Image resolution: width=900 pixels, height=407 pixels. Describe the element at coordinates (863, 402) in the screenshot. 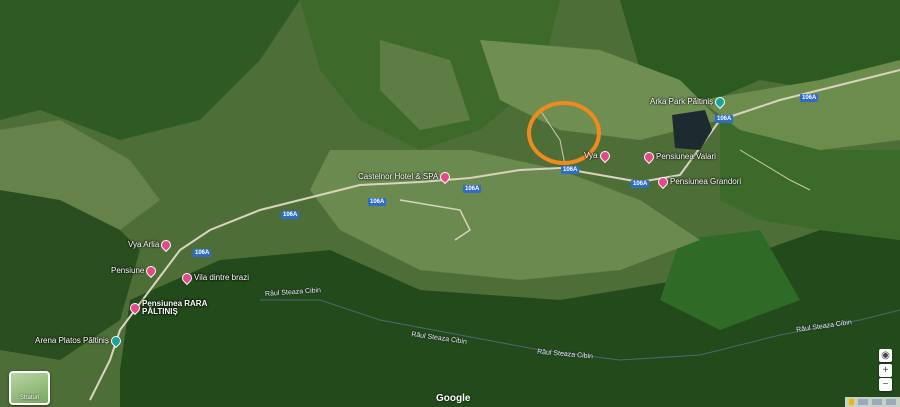

I see `keyboard-icon` at that location.